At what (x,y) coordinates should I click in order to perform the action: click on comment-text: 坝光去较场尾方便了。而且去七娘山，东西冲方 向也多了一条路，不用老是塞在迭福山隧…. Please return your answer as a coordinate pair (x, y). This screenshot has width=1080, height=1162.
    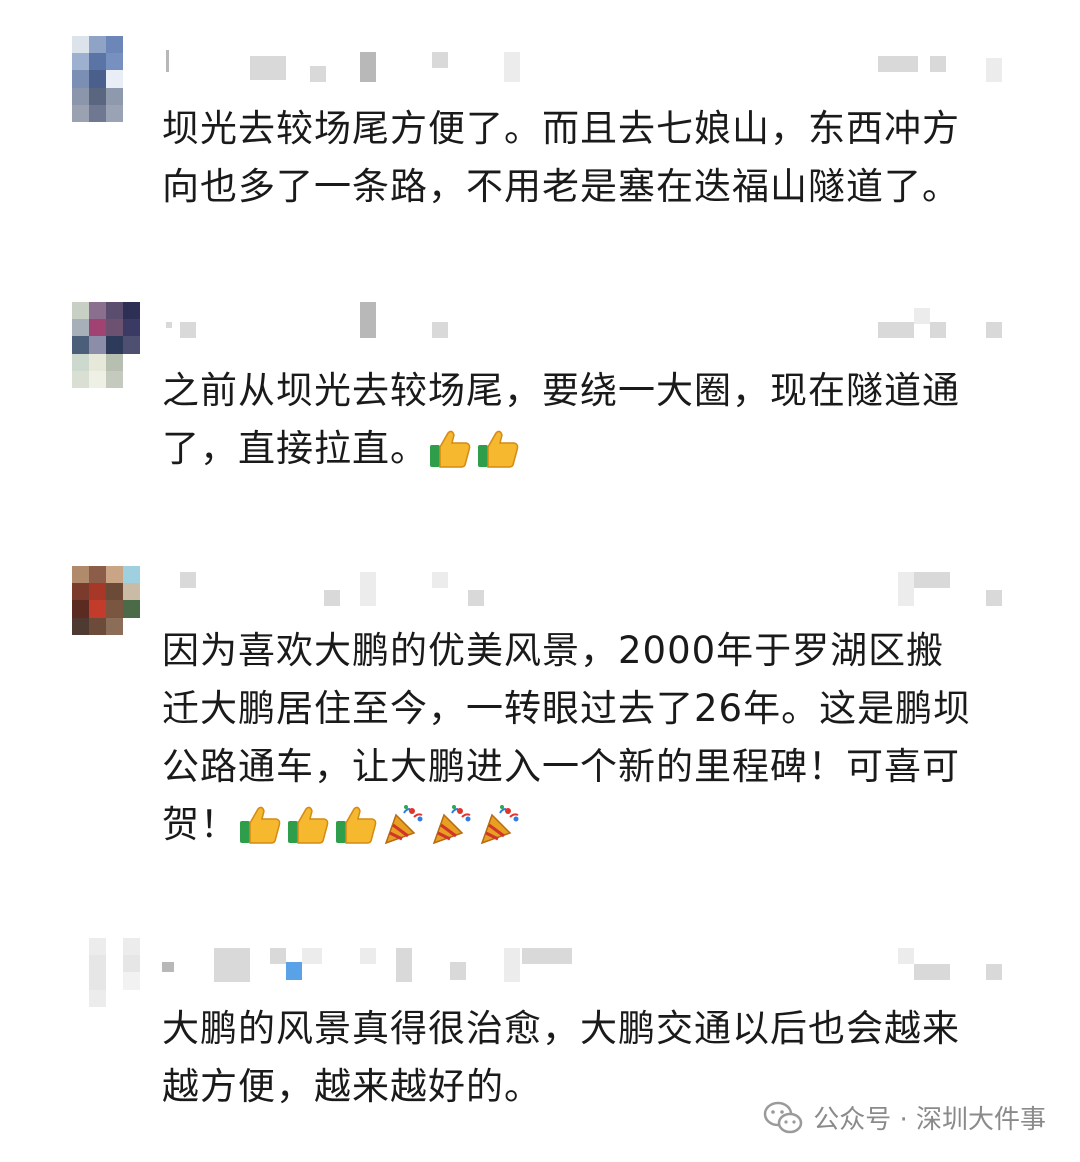
    Looking at the image, I should click on (561, 157).